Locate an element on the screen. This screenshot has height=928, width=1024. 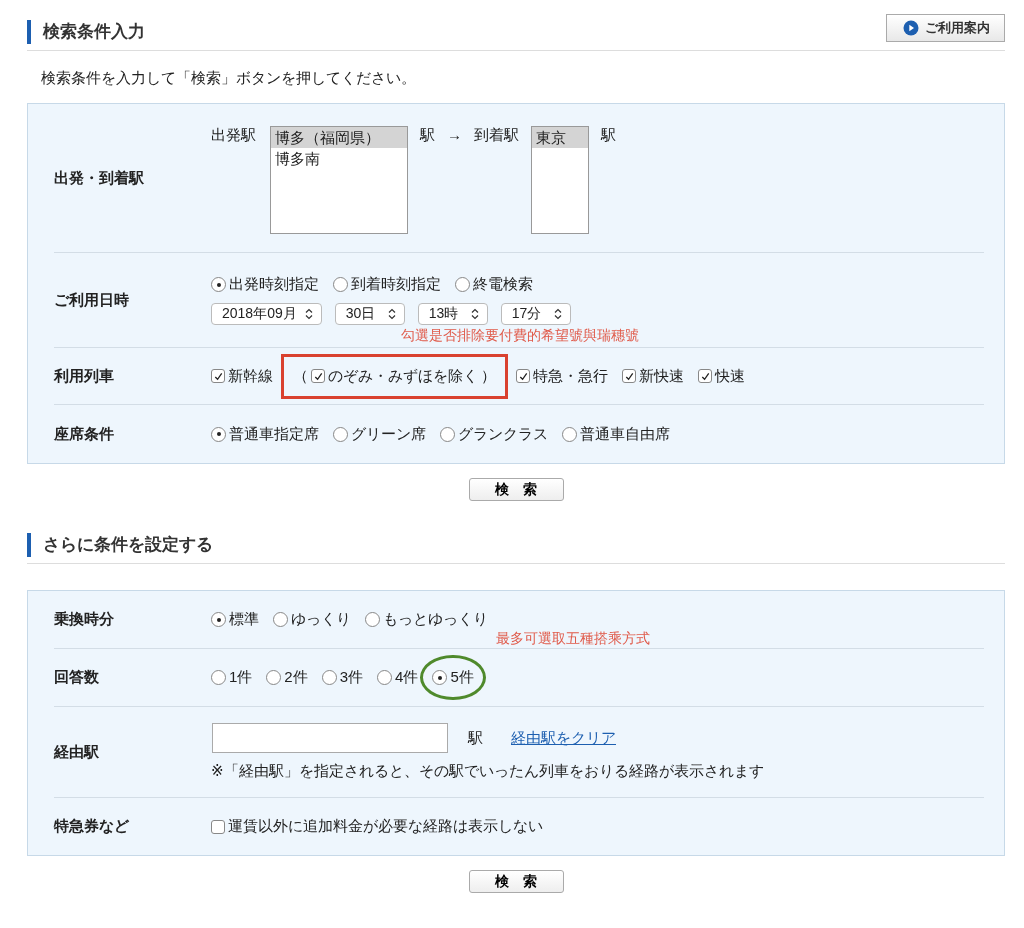
option-label: 運賃以外に追加料金が必要な経路は表示しない is located at coordinates (385, 826).